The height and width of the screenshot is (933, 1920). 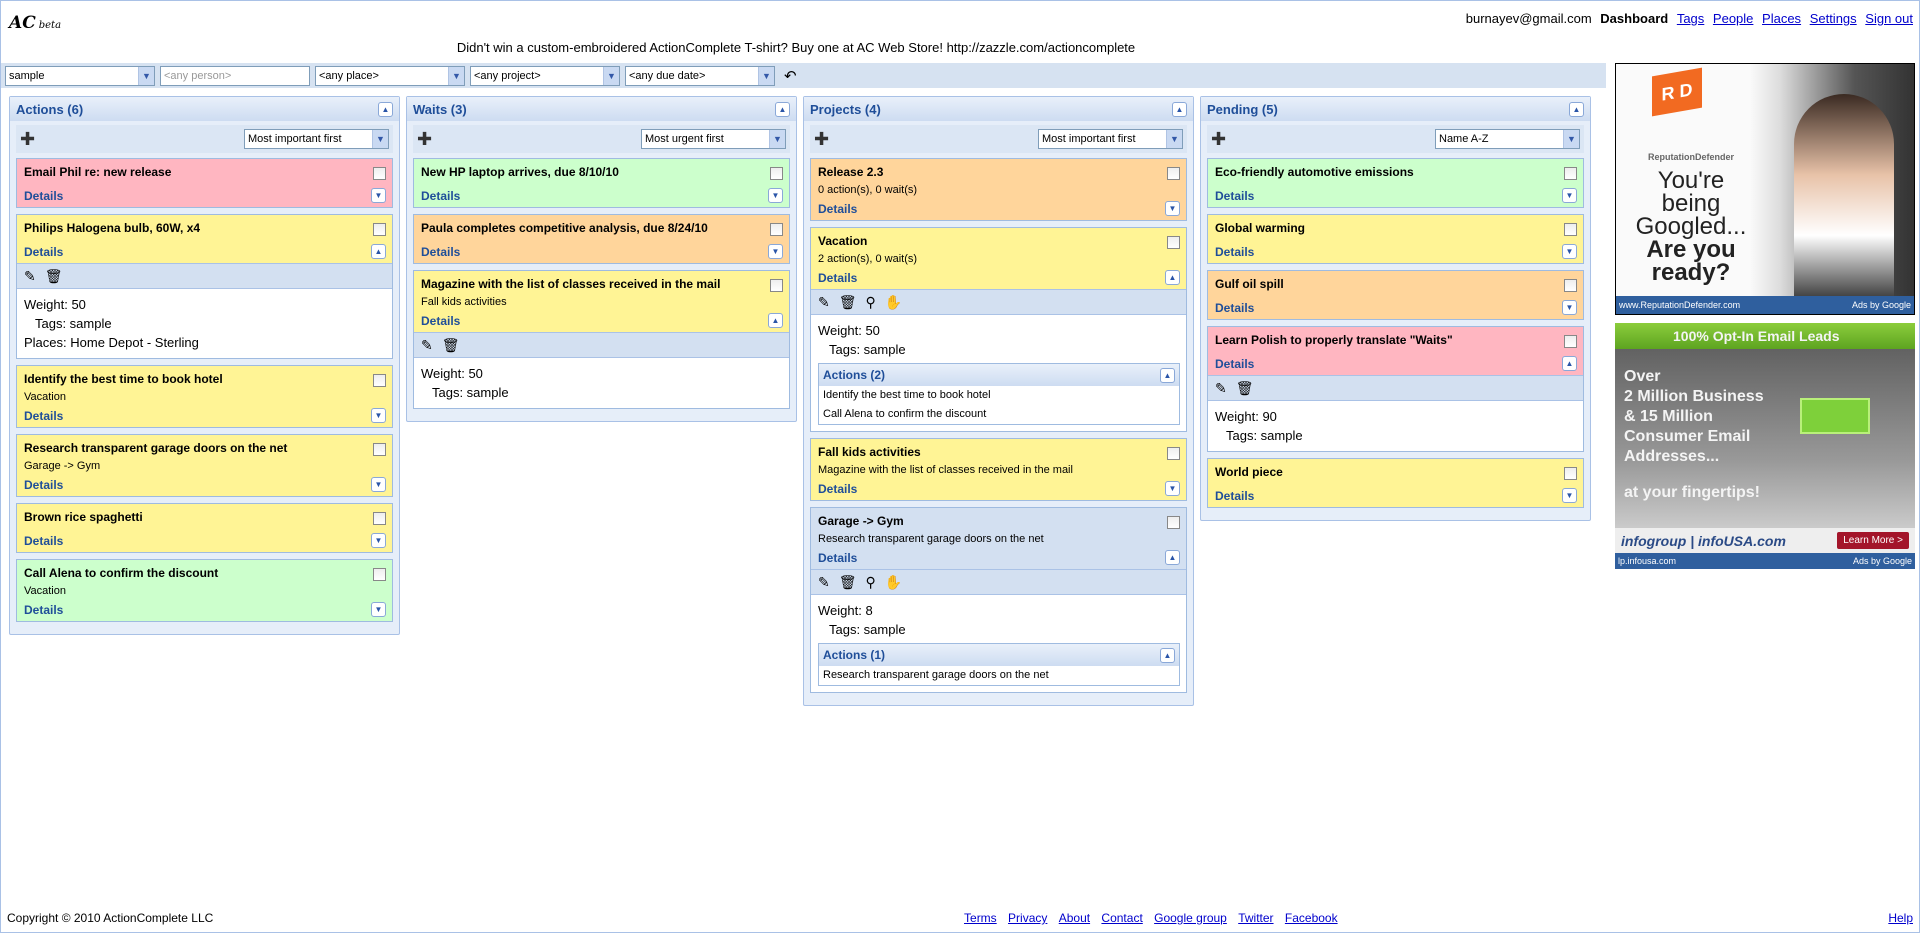 What do you see at coordinates (35, 23) in the screenshot?
I see `logo: AC beta` at bounding box center [35, 23].